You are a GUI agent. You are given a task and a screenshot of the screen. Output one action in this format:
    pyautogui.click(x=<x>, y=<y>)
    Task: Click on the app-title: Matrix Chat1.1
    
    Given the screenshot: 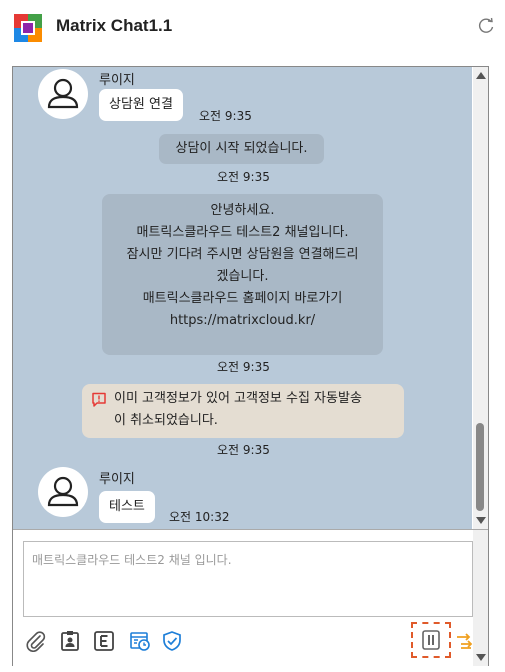 What is the action you would take?
    pyautogui.click(x=114, y=25)
    